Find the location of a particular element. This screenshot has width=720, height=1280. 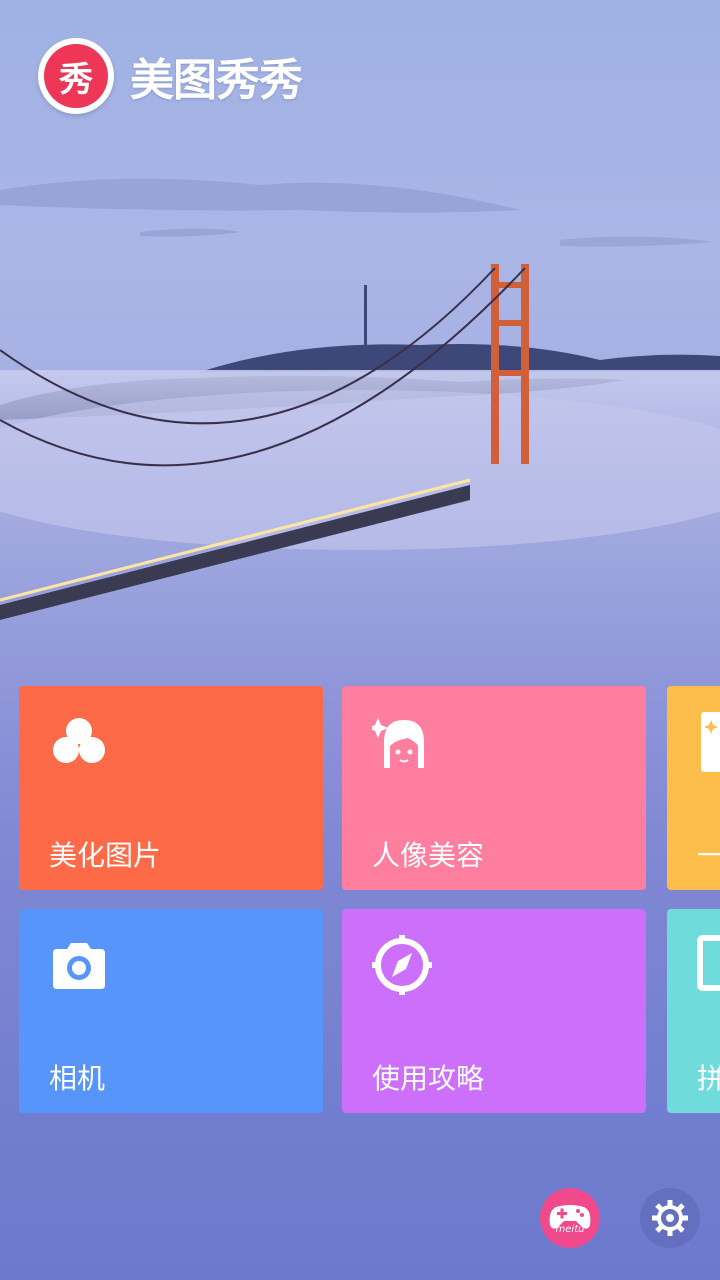

tile-beautify-photo: 美化图片 is located at coordinates (171, 788).